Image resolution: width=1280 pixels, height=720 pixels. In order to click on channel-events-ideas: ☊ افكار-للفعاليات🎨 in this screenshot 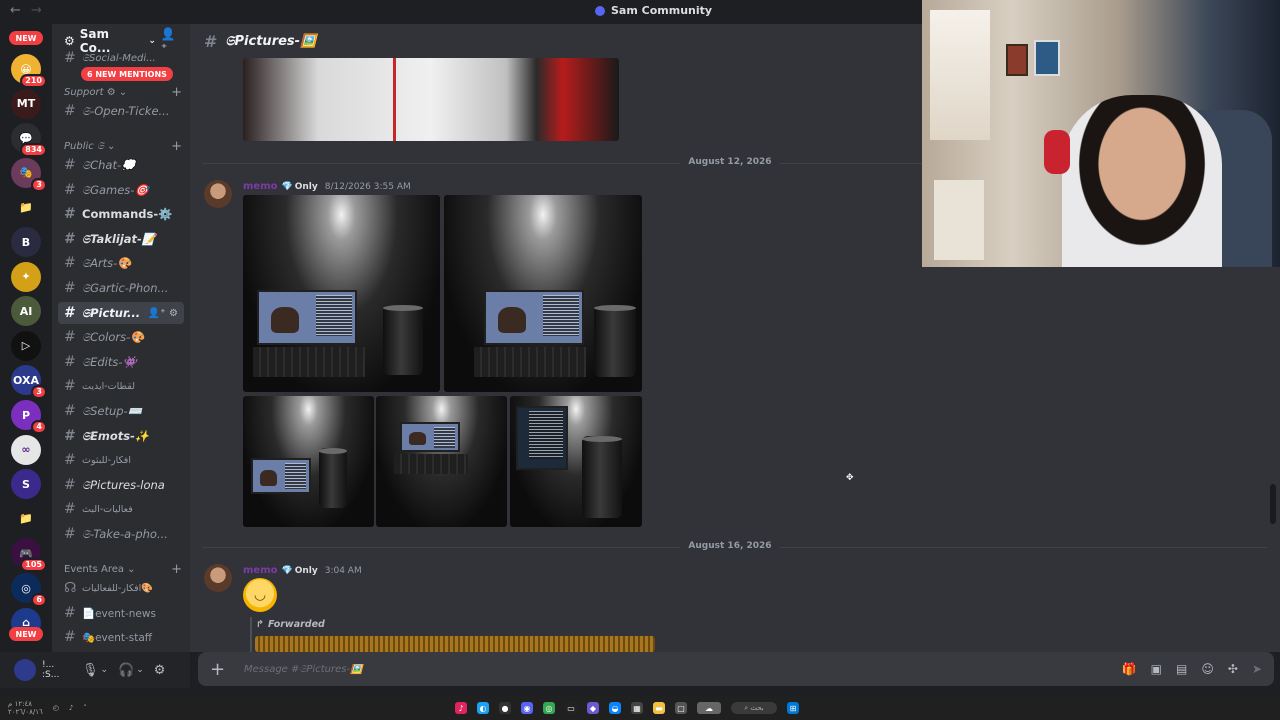, I will do `click(121, 588)`.